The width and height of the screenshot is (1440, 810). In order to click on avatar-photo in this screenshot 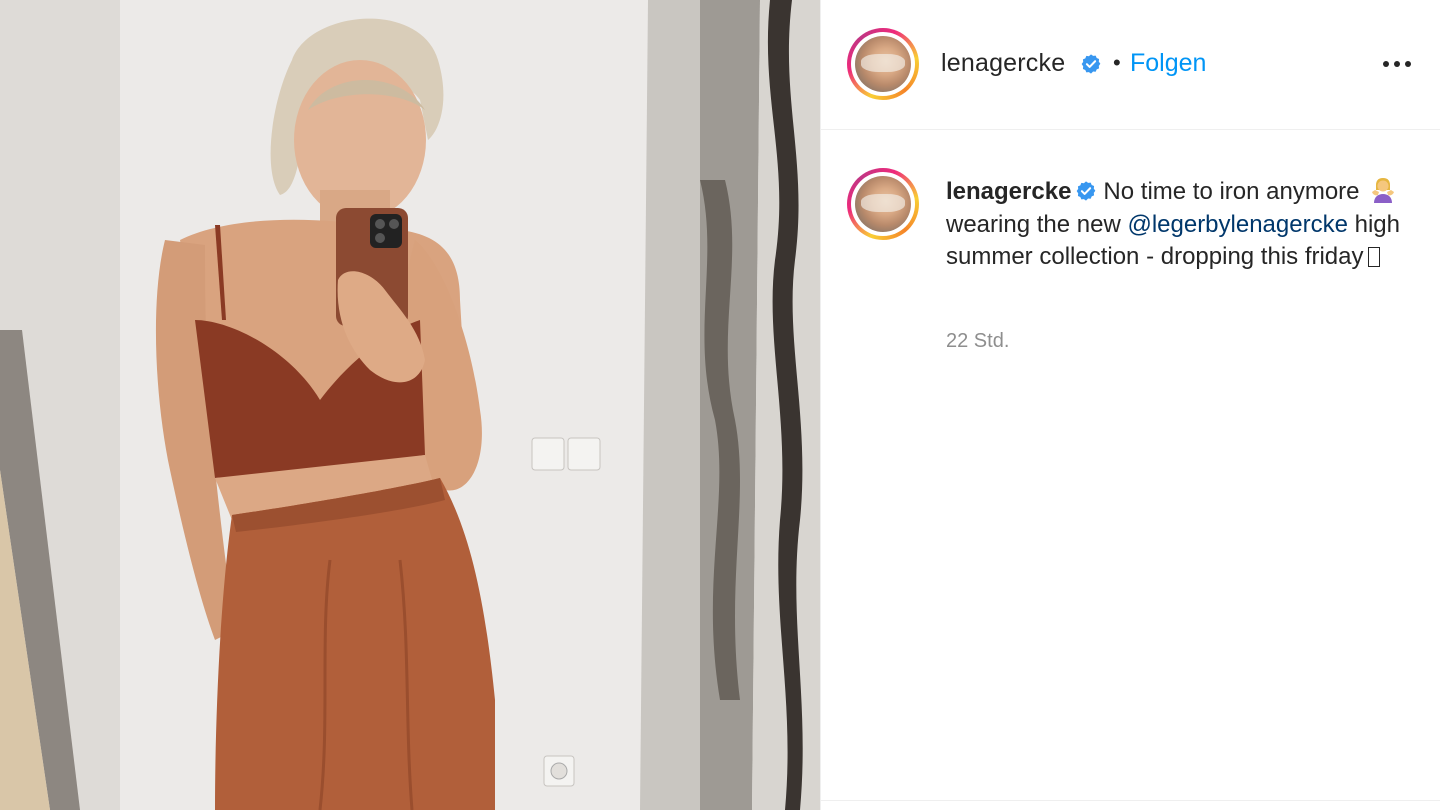, I will do `click(883, 64)`.